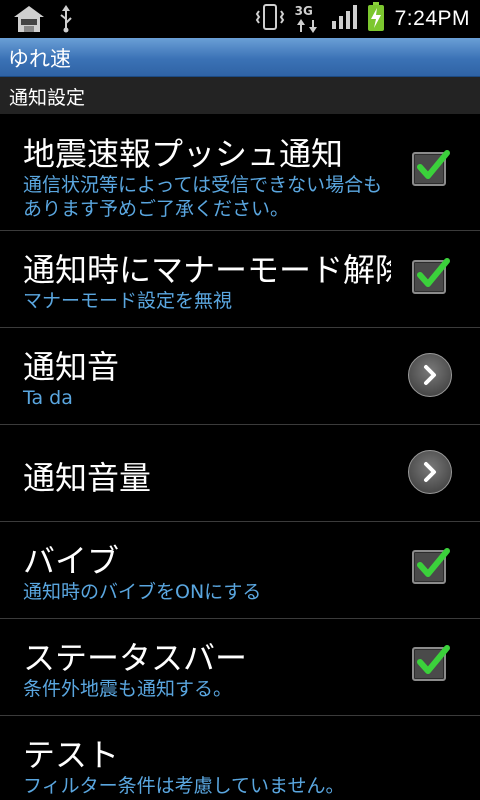 This screenshot has width=480, height=800. I want to click on app-title: ゆれ速, so click(39, 59).